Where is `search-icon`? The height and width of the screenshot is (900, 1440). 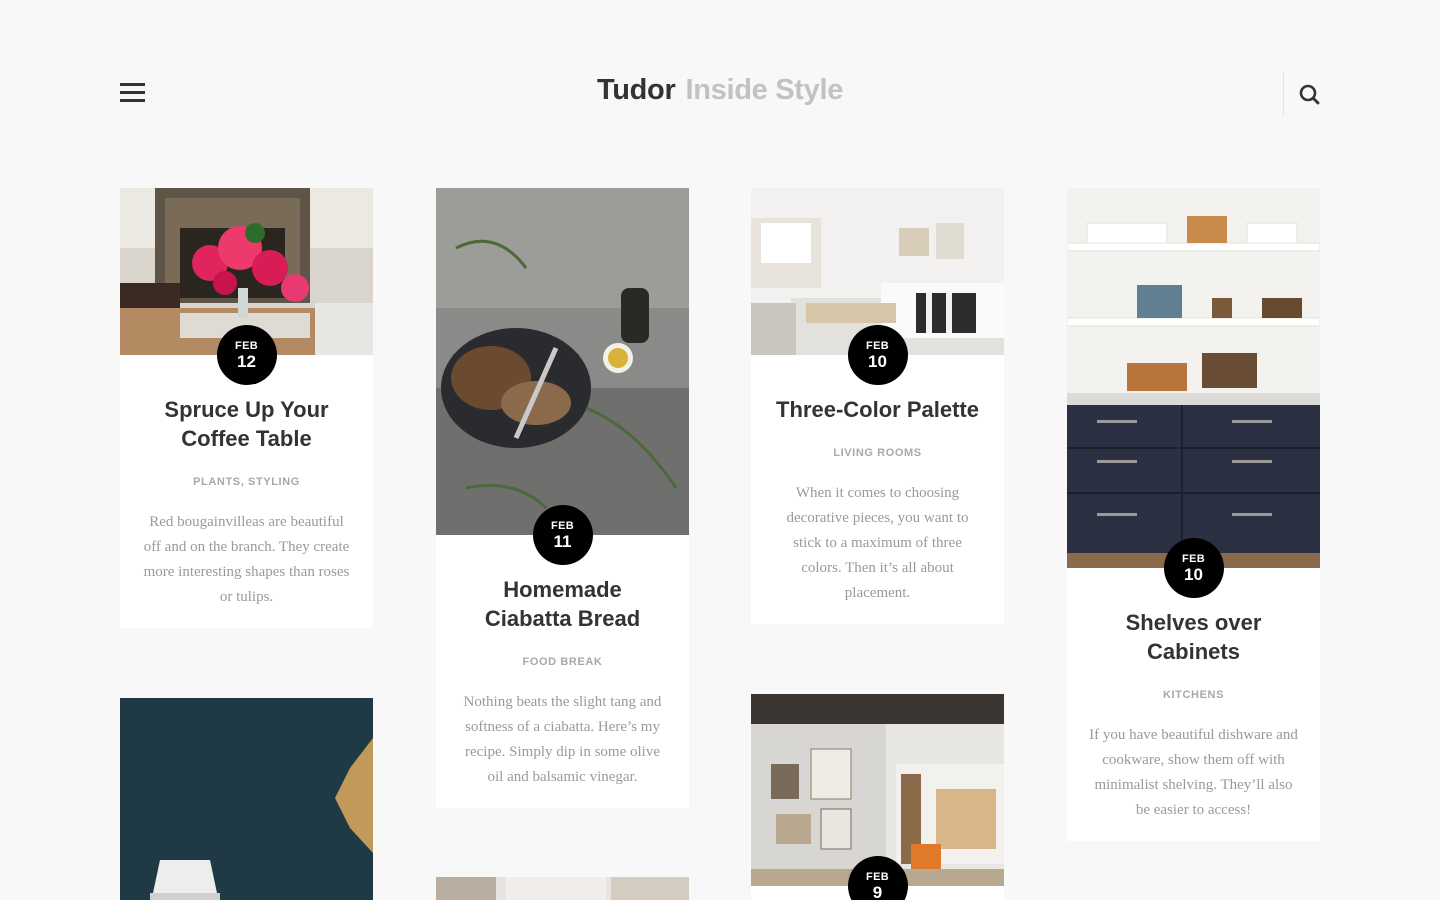 search-icon is located at coordinates (1310, 95).